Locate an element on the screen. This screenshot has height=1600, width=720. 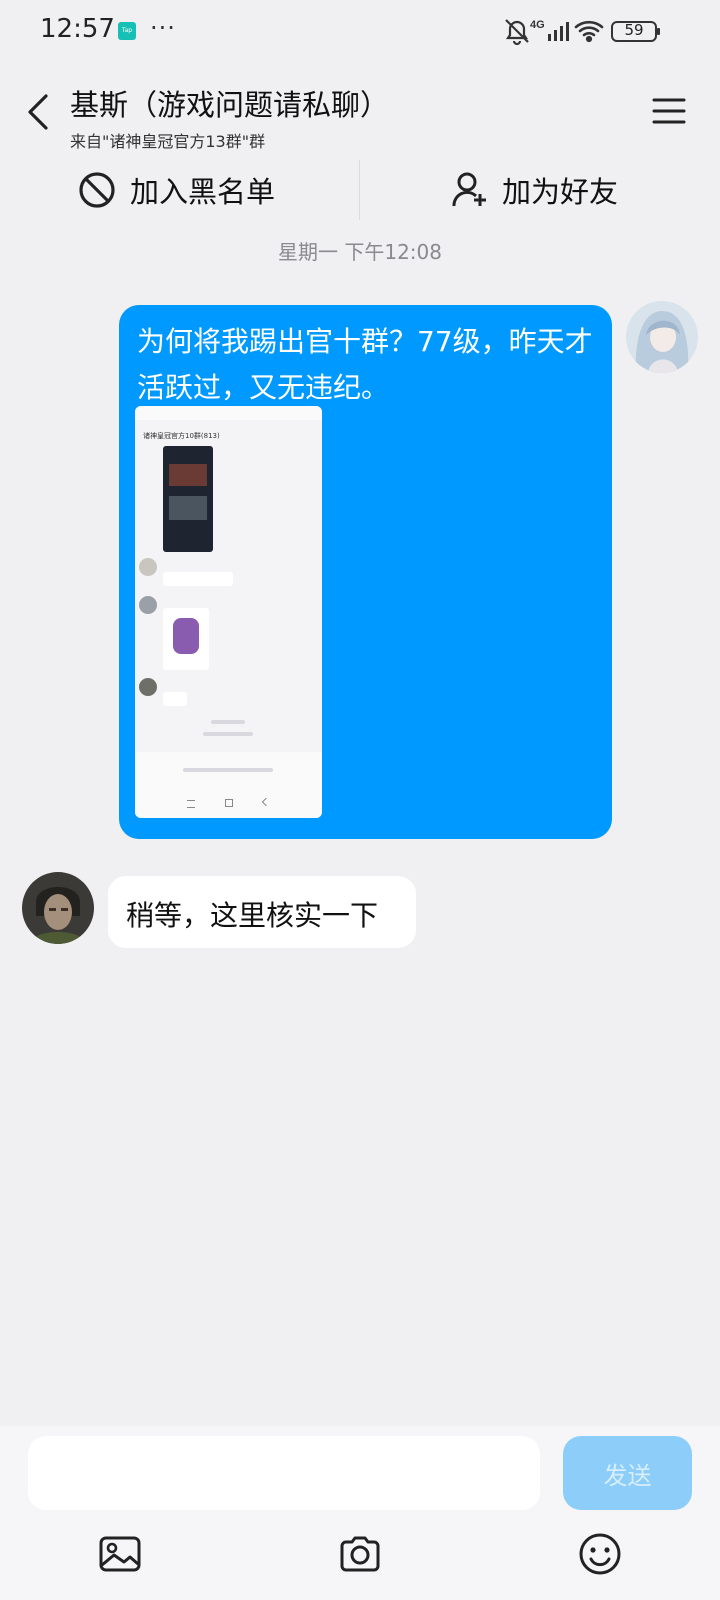
mute-bell-icon is located at coordinates (517, 32).